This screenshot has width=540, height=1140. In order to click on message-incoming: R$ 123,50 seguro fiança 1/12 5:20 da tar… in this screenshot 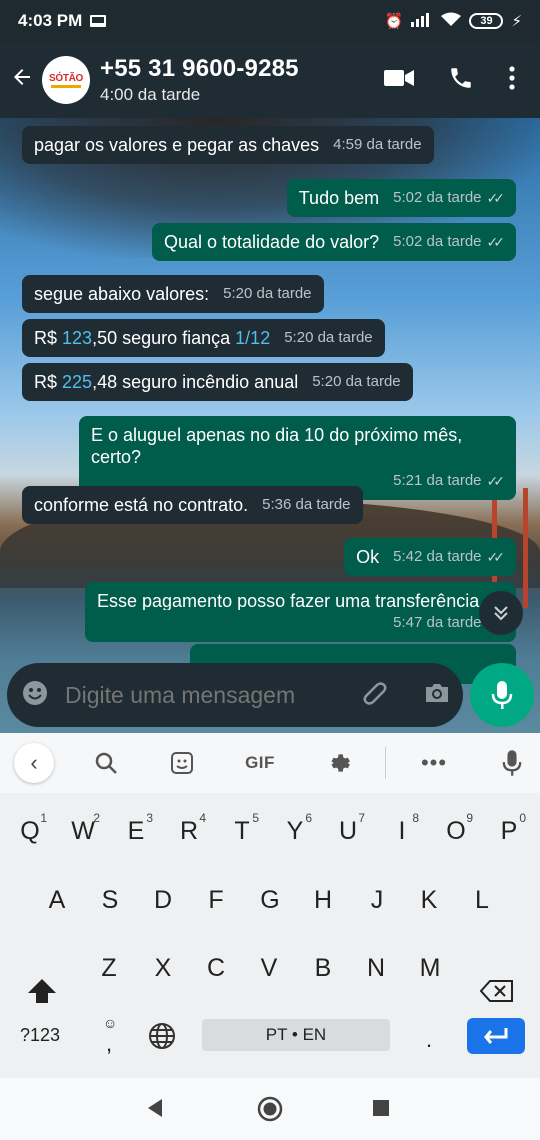, I will do `click(203, 338)`.